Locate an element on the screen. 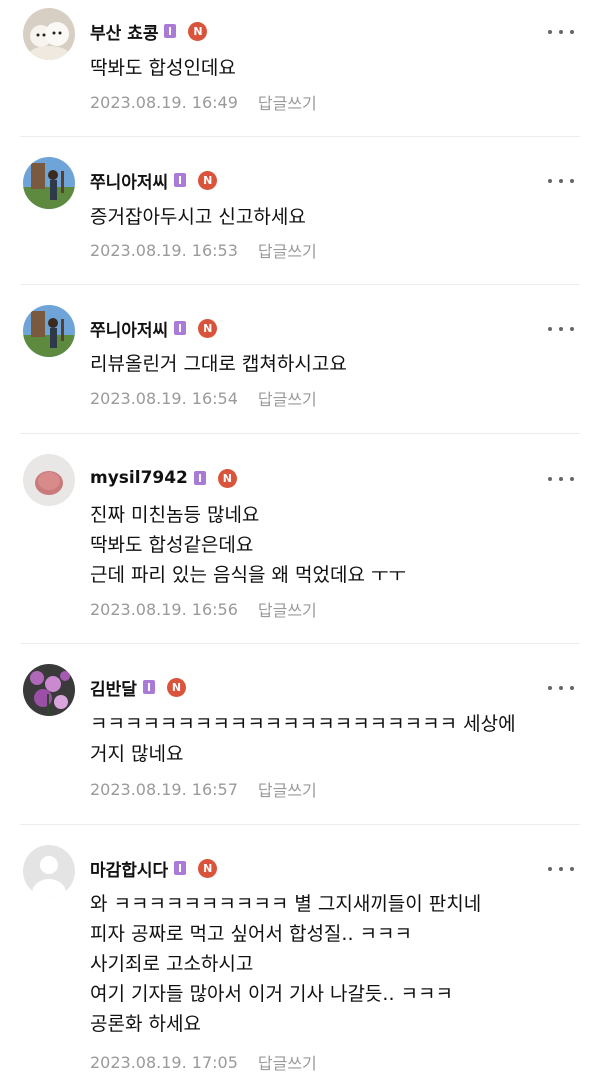 The image size is (600, 1085). comment-meta: 2023.08.19. 16:49 답글쓰기 is located at coordinates (203, 102).